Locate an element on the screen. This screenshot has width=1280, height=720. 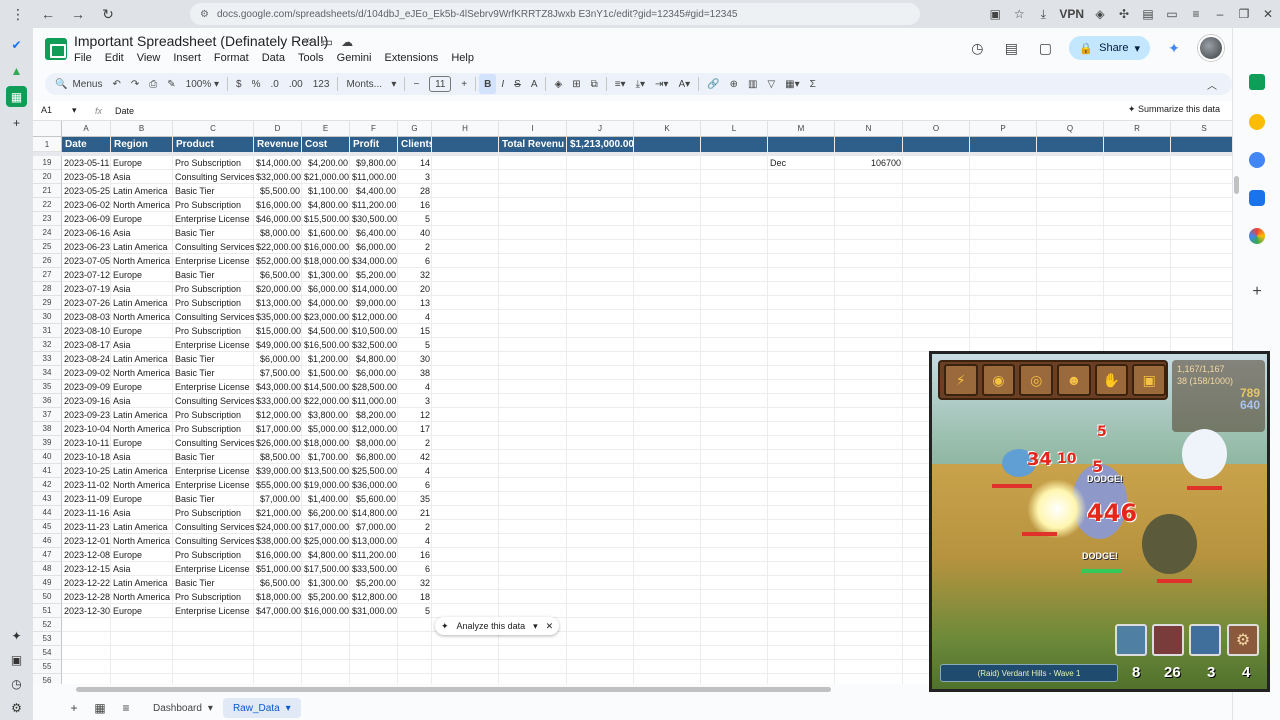
name-box: A1 ▾ is located at coordinates (64, 110).